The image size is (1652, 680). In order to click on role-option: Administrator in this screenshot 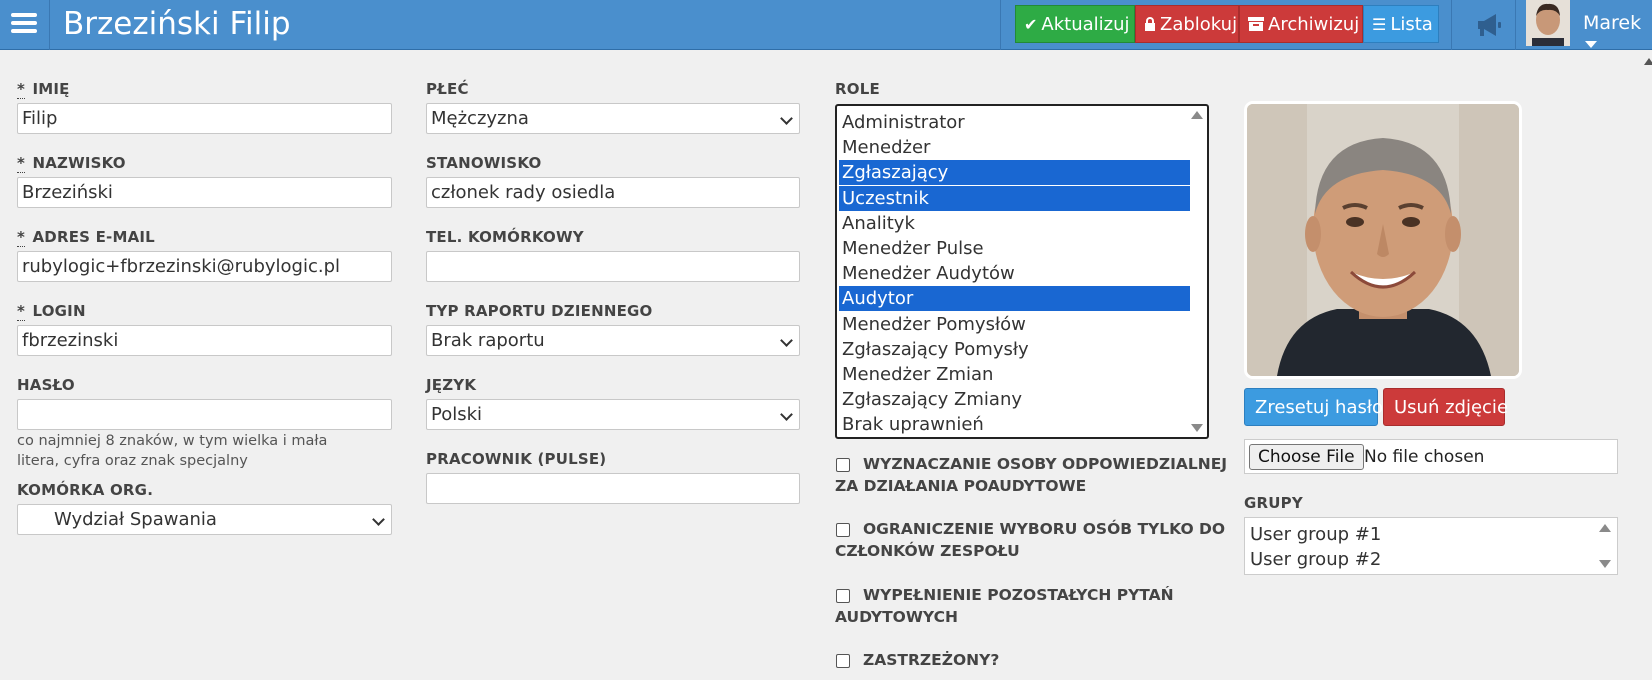, I will do `click(1014, 122)`.